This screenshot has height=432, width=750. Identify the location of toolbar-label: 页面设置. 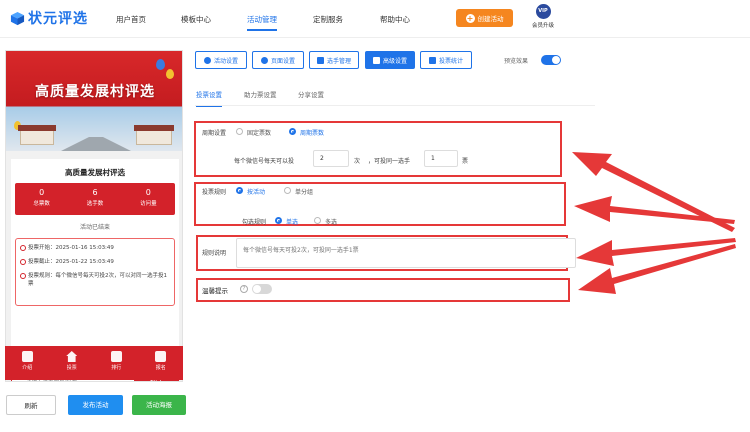
(282, 61).